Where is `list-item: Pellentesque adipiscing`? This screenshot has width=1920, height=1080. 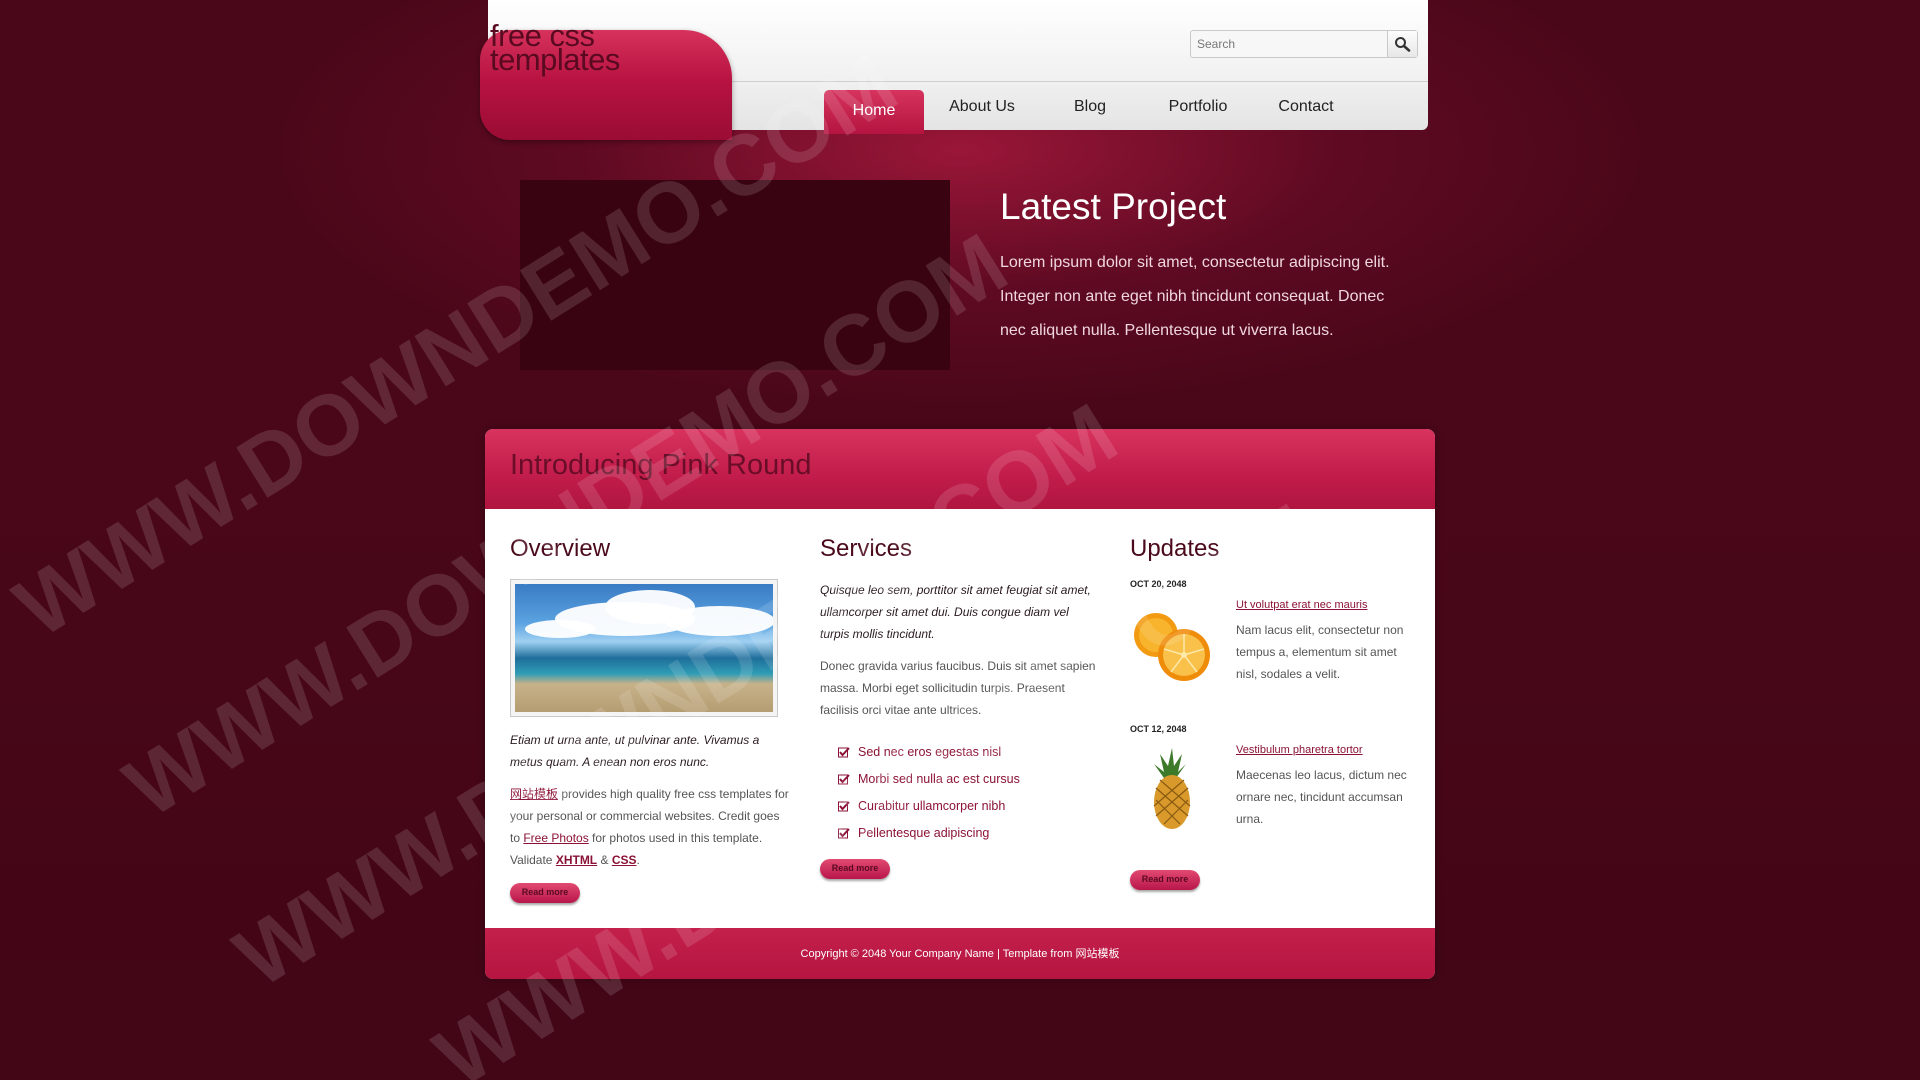
list-item: Pellentesque adipiscing is located at coordinates (969, 833).